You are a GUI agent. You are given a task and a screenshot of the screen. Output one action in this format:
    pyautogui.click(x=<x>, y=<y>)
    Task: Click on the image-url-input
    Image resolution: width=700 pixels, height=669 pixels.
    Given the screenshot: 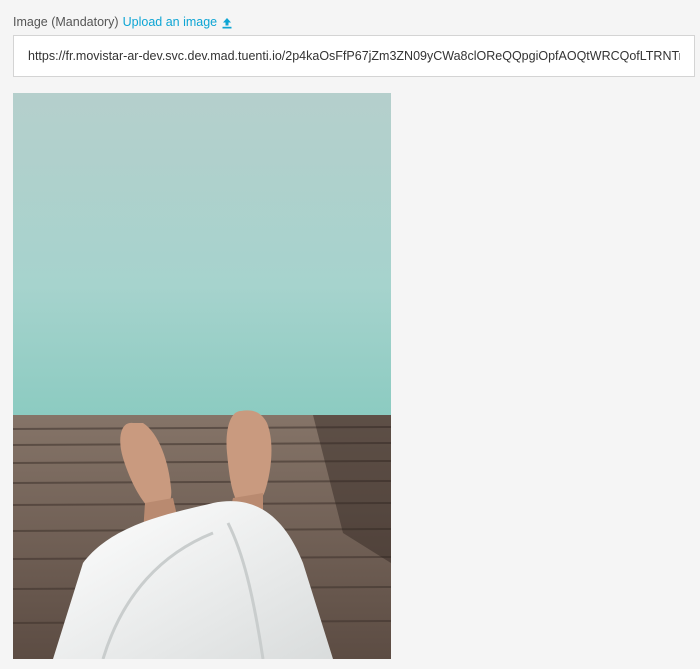 What is the action you would take?
    pyautogui.click(x=354, y=56)
    